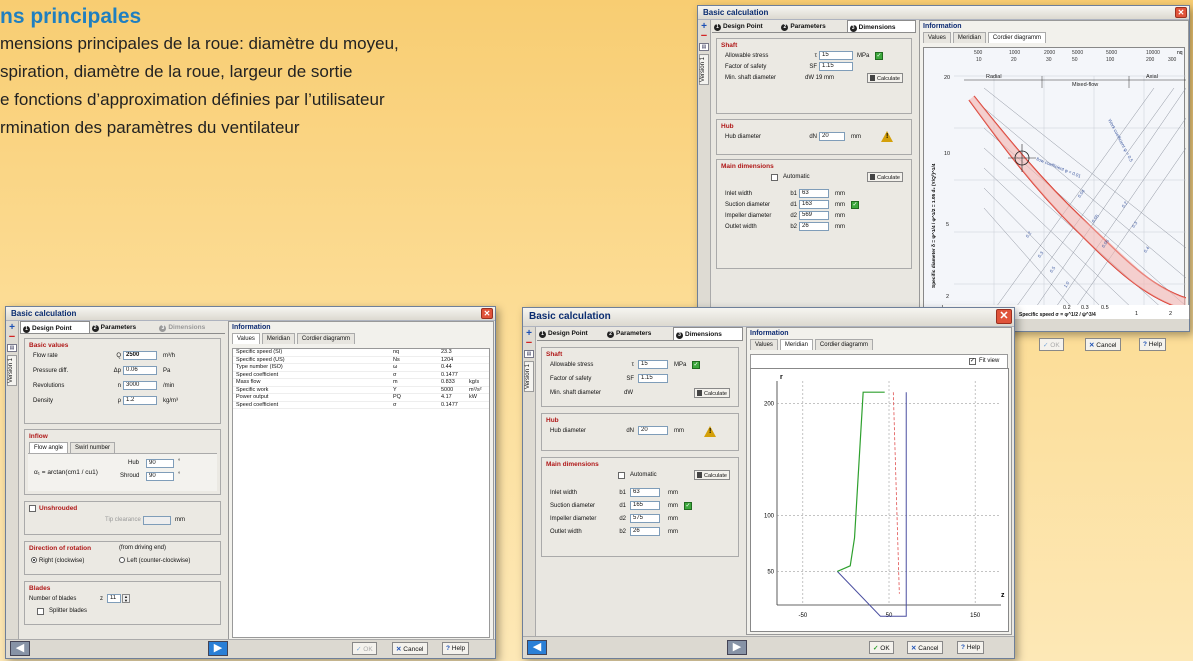 This screenshot has height=661, width=1193. I want to click on suction-diameter-input: 165, so click(645, 505).